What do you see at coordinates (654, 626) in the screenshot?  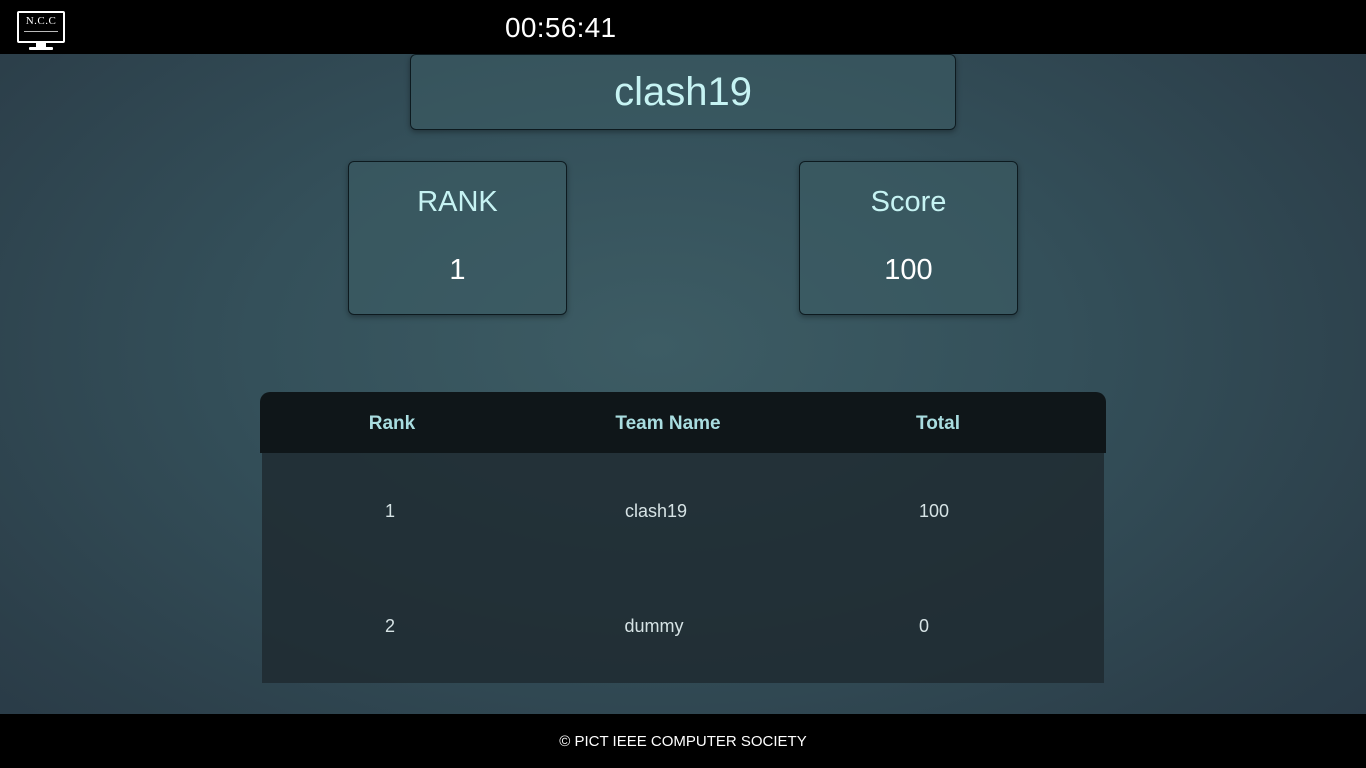 I see `cell-team-name: dummy` at bounding box center [654, 626].